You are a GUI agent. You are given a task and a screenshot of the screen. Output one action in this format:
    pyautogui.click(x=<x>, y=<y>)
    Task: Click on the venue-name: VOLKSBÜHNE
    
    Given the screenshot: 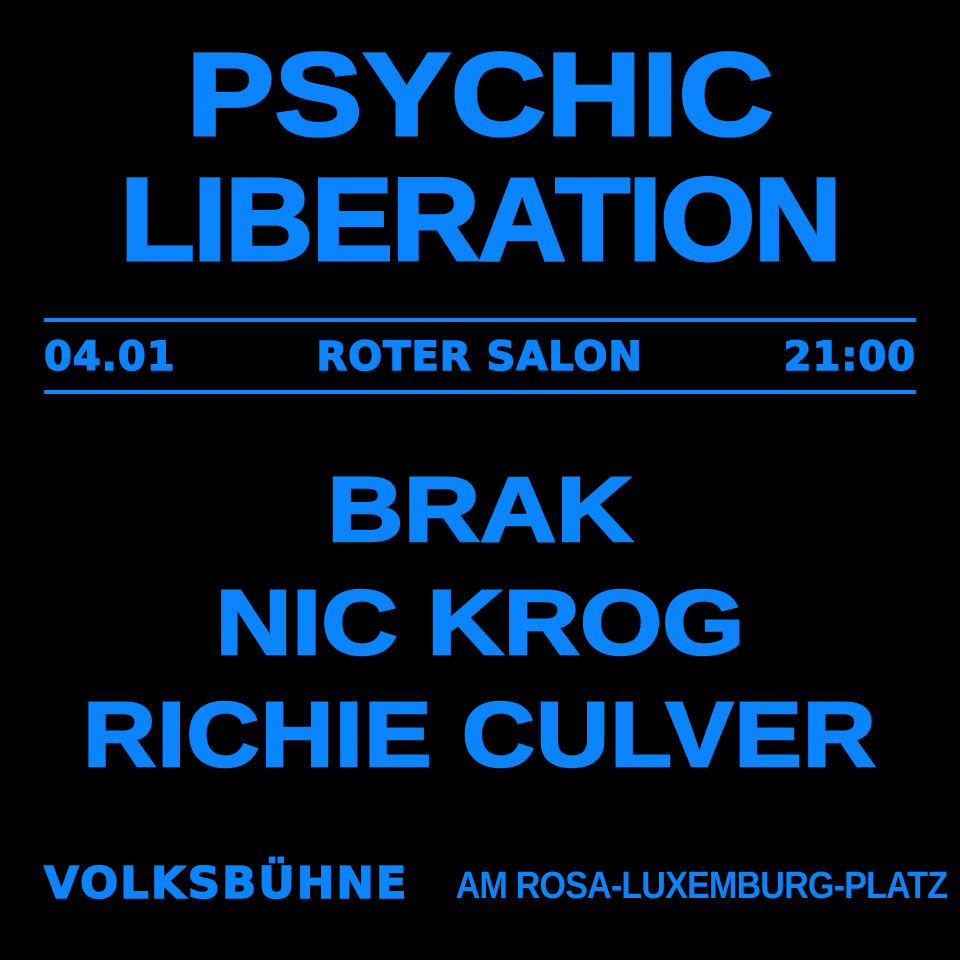 What is the action you would take?
    pyautogui.click(x=226, y=883)
    